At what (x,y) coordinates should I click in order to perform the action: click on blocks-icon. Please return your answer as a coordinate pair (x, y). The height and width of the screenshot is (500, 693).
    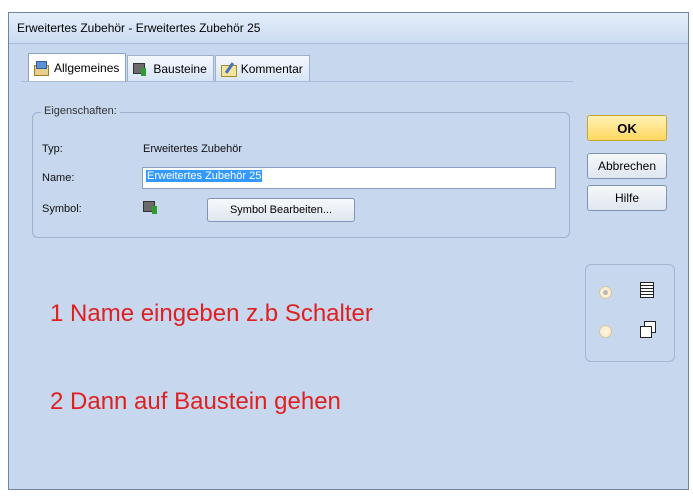
    Looking at the image, I should click on (141, 69).